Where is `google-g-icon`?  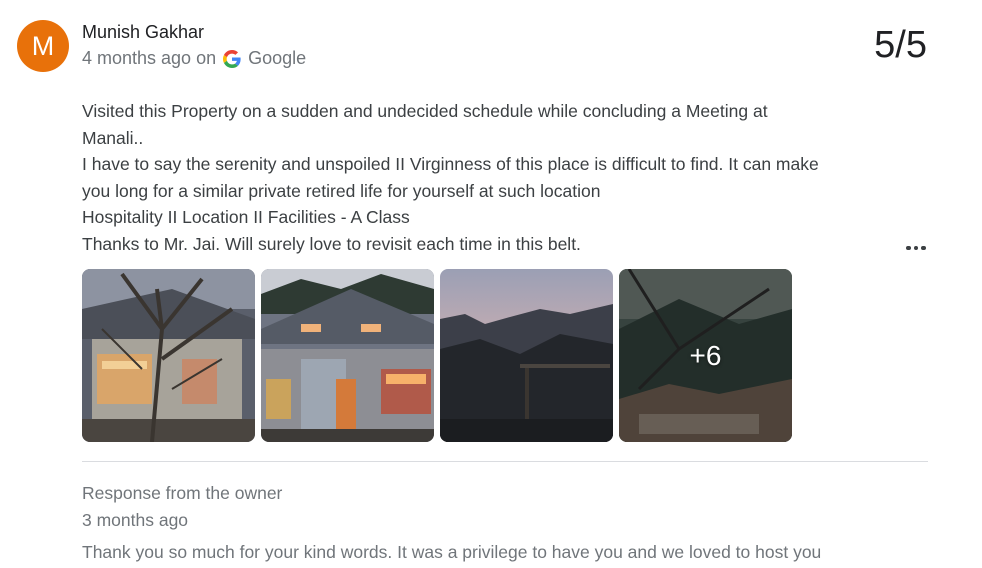 google-g-icon is located at coordinates (232, 58).